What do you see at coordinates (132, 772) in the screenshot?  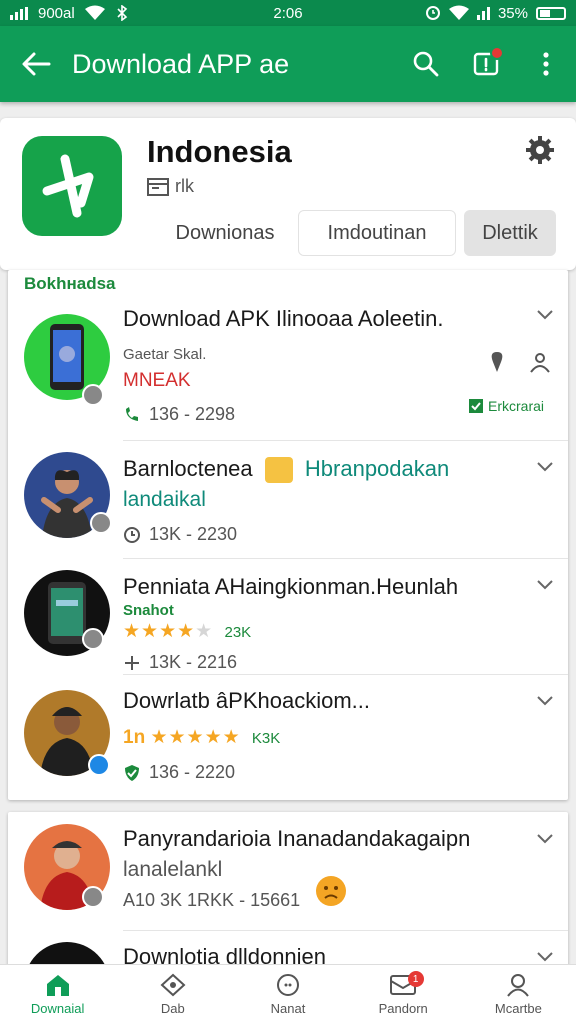 I see `shield-check-icon` at bounding box center [132, 772].